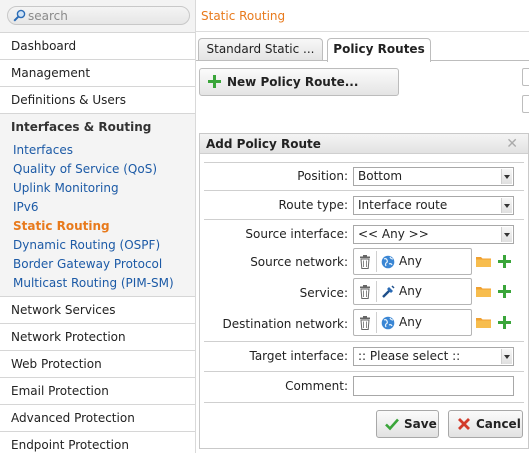 This screenshot has height=458, width=529. Describe the element at coordinates (313, 205) in the screenshot. I see `route-type-label: Route type:` at that location.